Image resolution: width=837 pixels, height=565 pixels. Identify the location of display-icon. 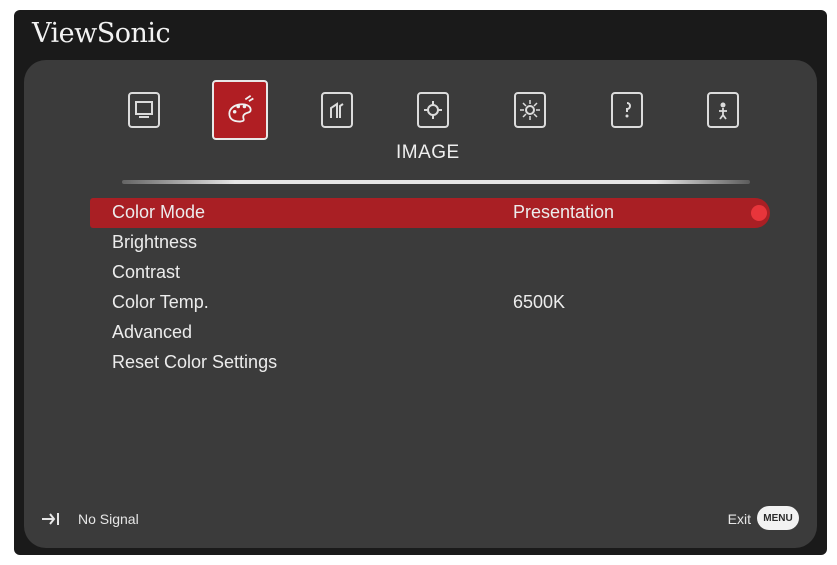
(144, 110).